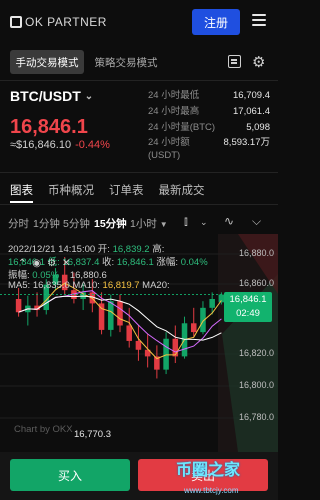 The height and width of the screenshot is (500, 320). Describe the element at coordinates (41, 145) in the screenshot. I see `fiat-price: ≈$16,846.10` at that location.